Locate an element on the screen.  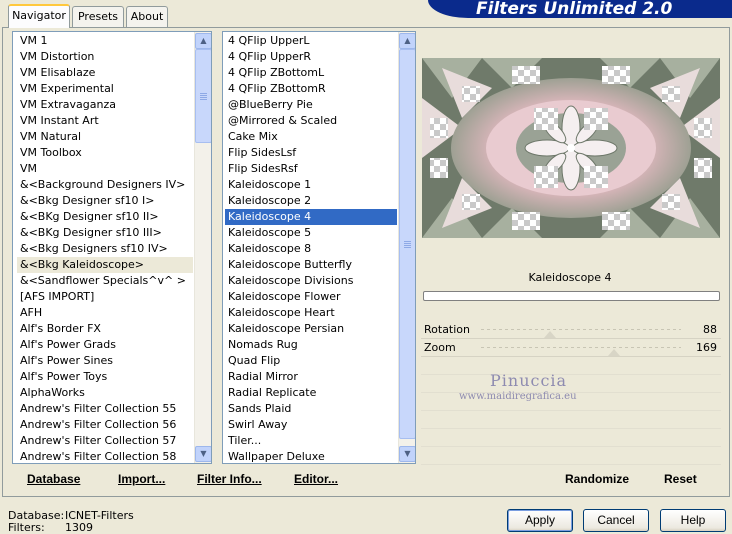
filter-list-item: 4 QFlip ZBottomL is located at coordinates (311, 73).